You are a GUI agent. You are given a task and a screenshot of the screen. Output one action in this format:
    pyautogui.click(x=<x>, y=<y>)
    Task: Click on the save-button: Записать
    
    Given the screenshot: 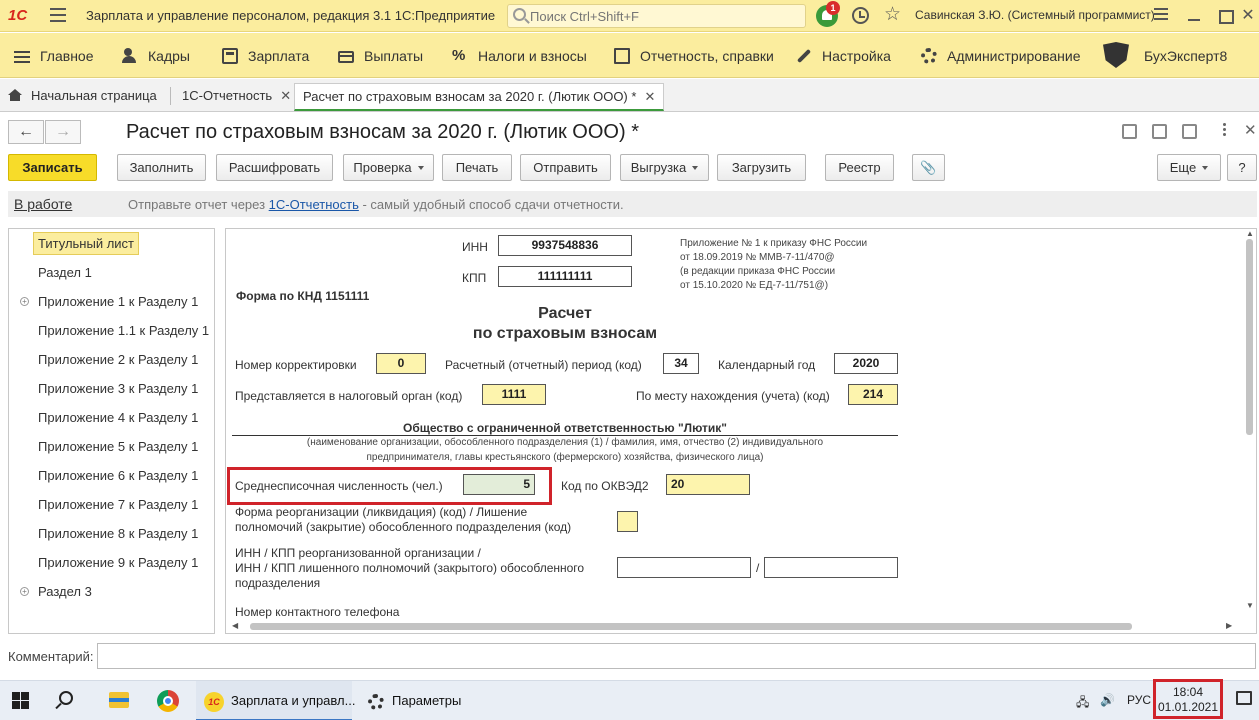 What is the action you would take?
    pyautogui.click(x=52, y=167)
    